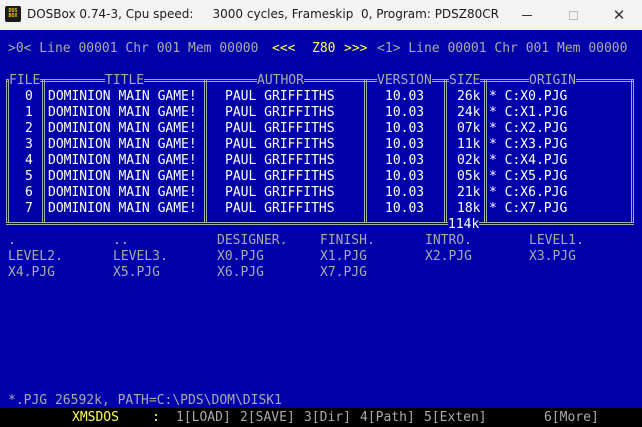 This screenshot has width=642, height=427. Describe the element at coordinates (469, 192) in the screenshot. I see `row-size: 21k` at that location.